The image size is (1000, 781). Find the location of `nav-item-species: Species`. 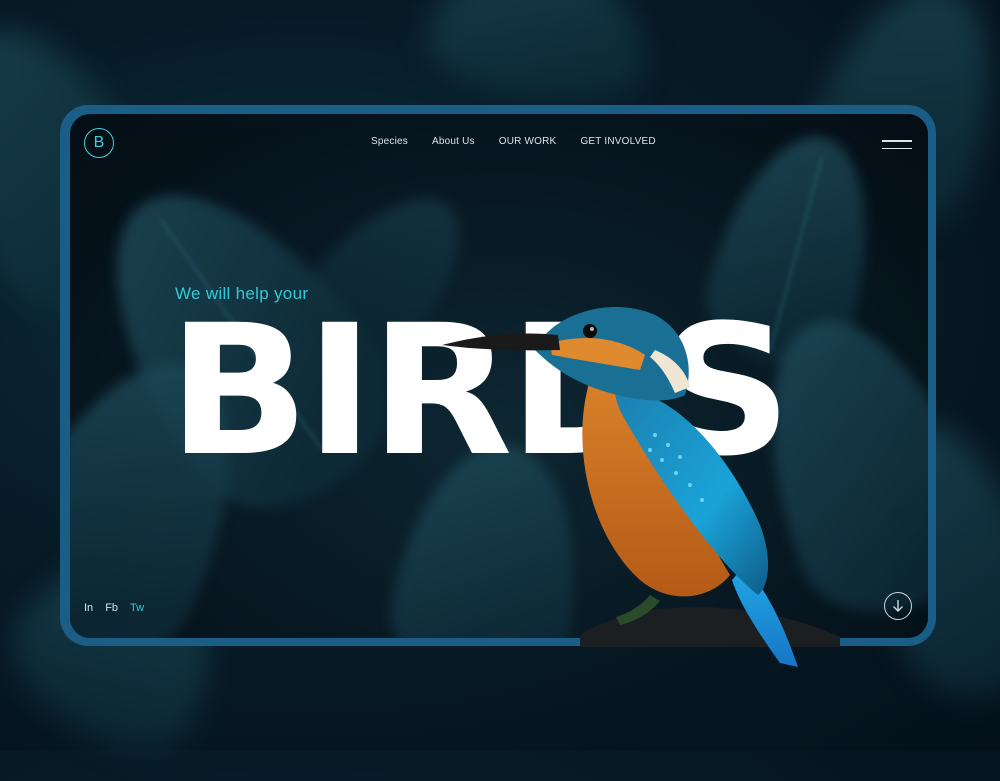

nav-item-species: Species is located at coordinates (389, 141).